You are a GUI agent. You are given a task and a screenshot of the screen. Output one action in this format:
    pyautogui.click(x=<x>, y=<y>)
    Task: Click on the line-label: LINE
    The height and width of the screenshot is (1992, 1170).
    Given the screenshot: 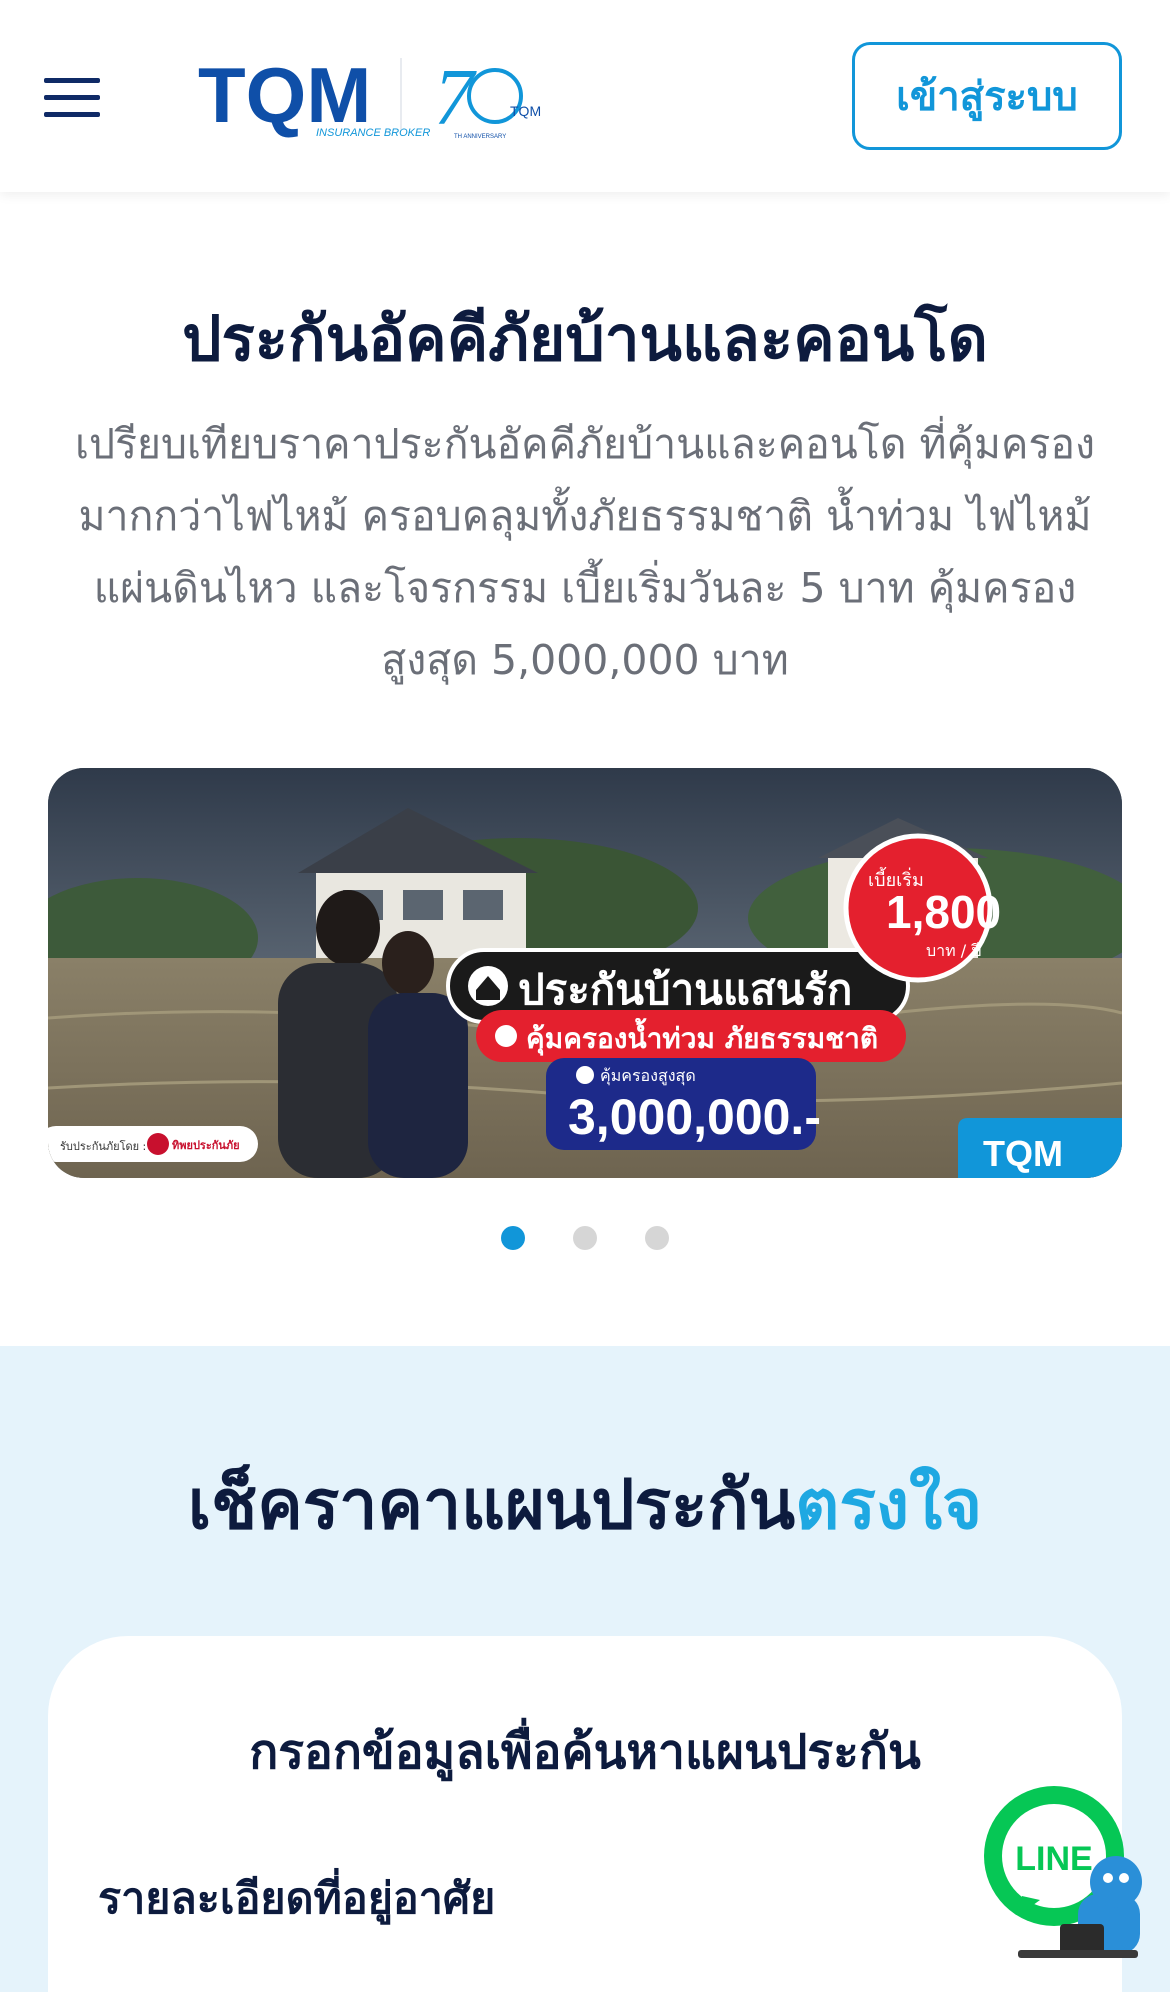 What is the action you would take?
    pyautogui.click(x=1053, y=1859)
    